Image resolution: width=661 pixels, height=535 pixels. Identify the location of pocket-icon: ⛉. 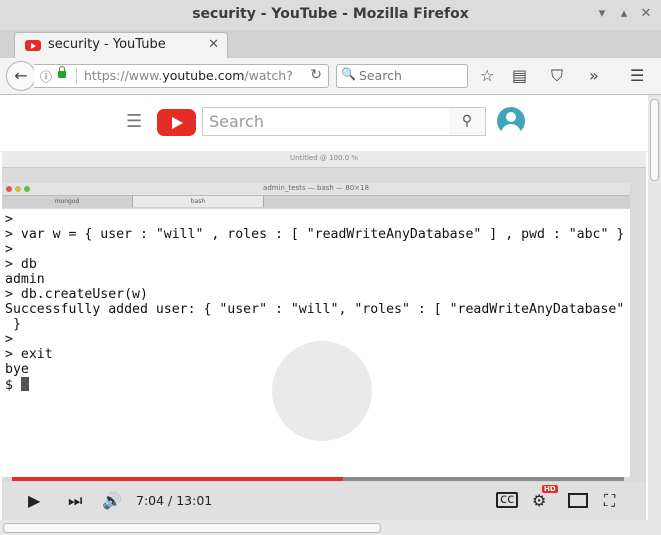
(557, 76).